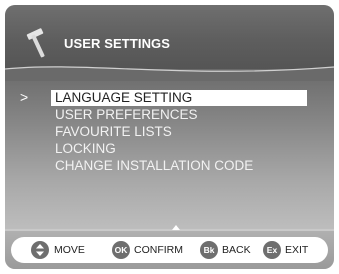 This screenshot has width=339, height=274. What do you see at coordinates (113, 132) in the screenshot?
I see `menu-item-favourite-lists: FAVOURITE LISTS` at bounding box center [113, 132].